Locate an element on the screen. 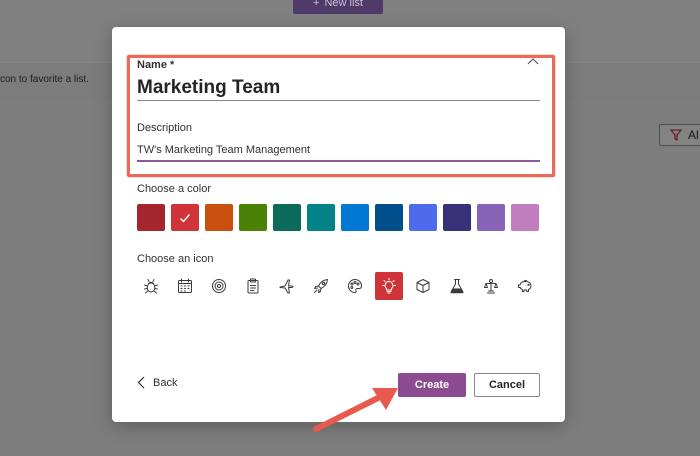 The image size is (700, 456). calendar-icon is located at coordinates (185, 285).